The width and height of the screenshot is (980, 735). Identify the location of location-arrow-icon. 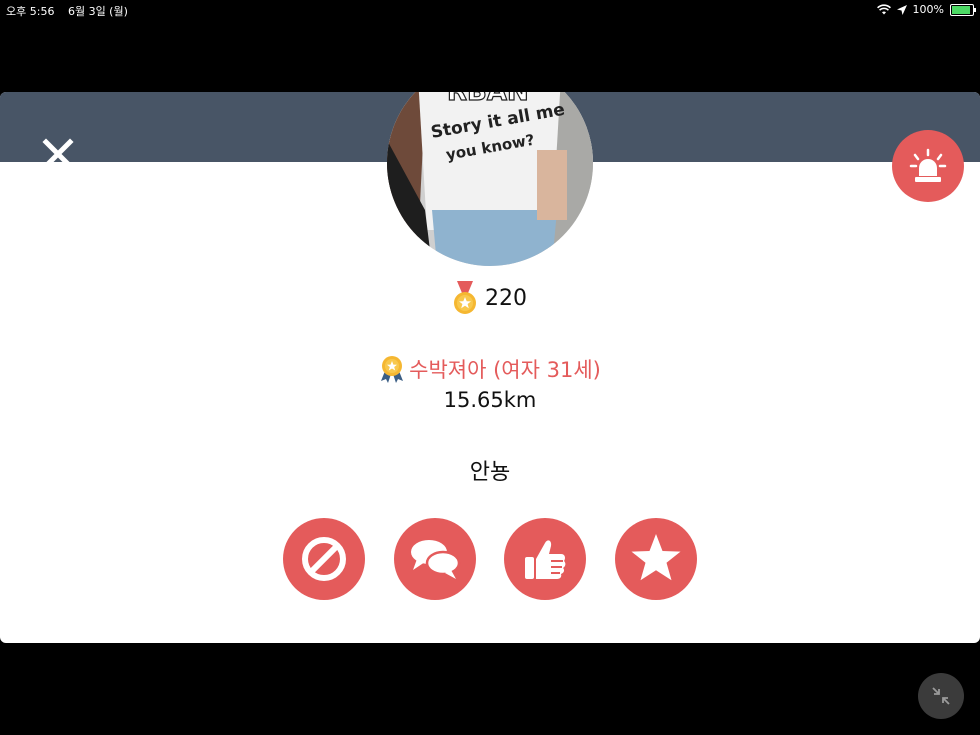
(901, 9).